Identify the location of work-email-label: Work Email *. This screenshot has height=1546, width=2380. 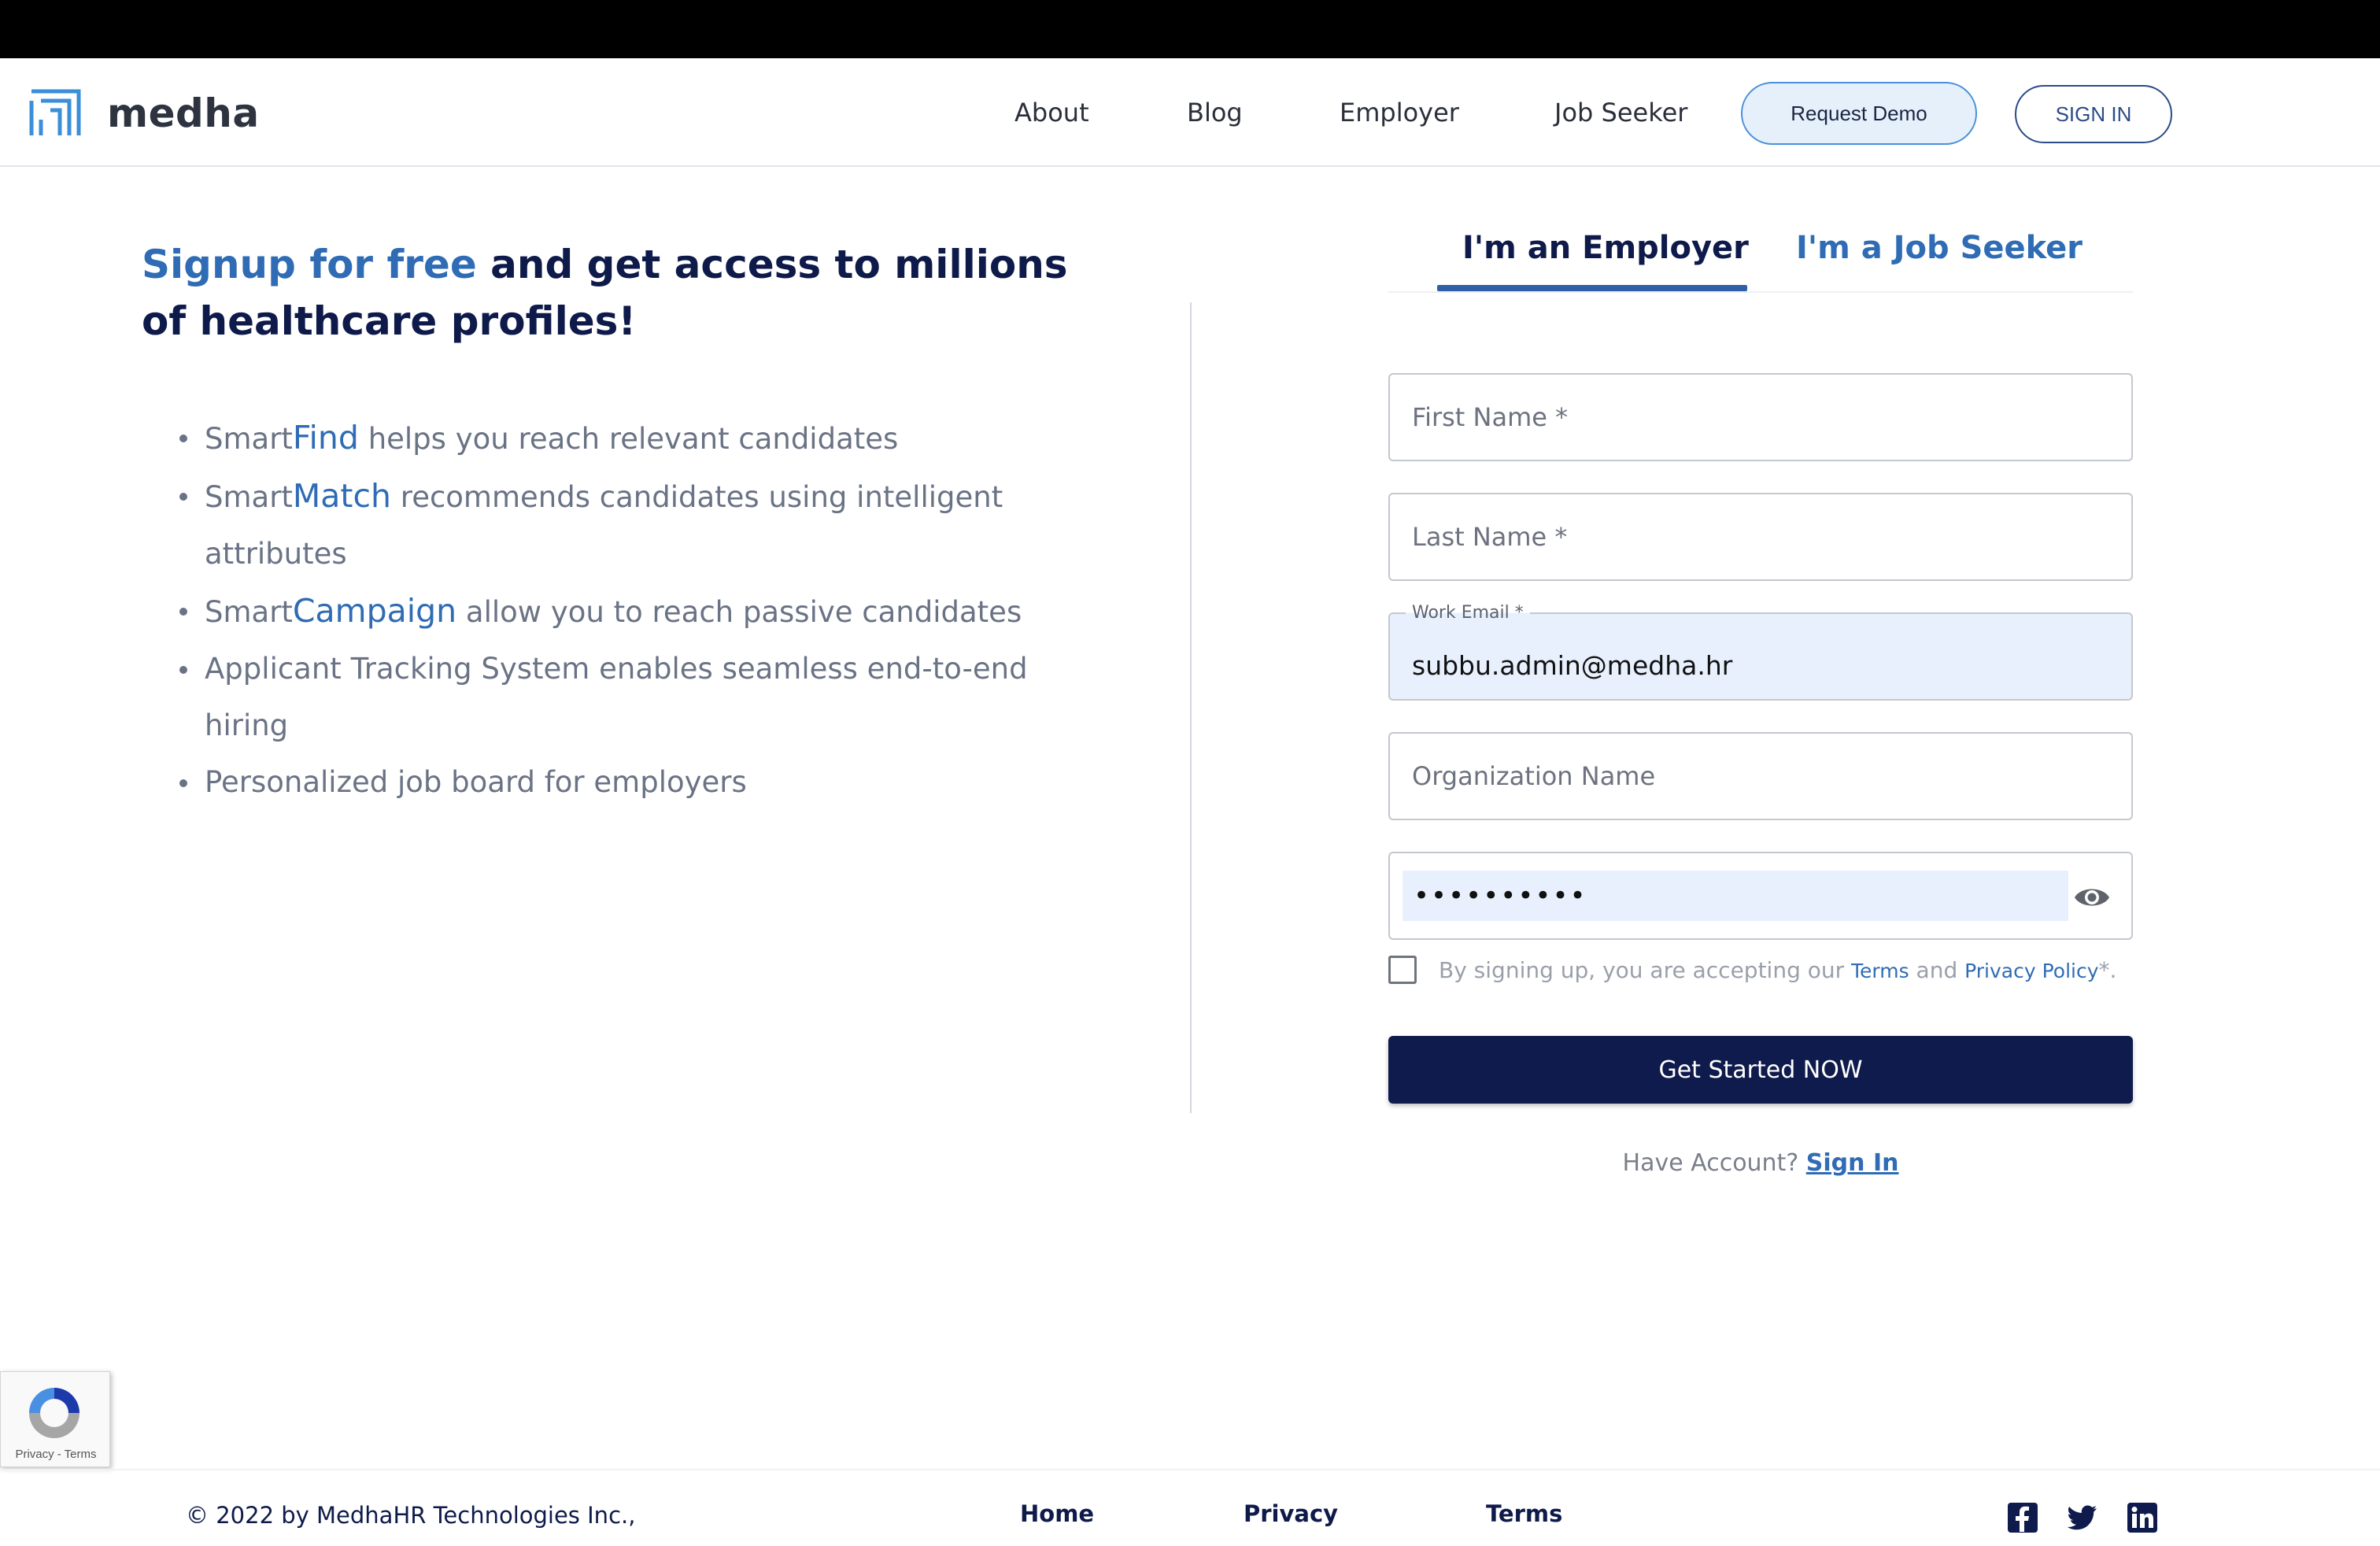
(1468, 613).